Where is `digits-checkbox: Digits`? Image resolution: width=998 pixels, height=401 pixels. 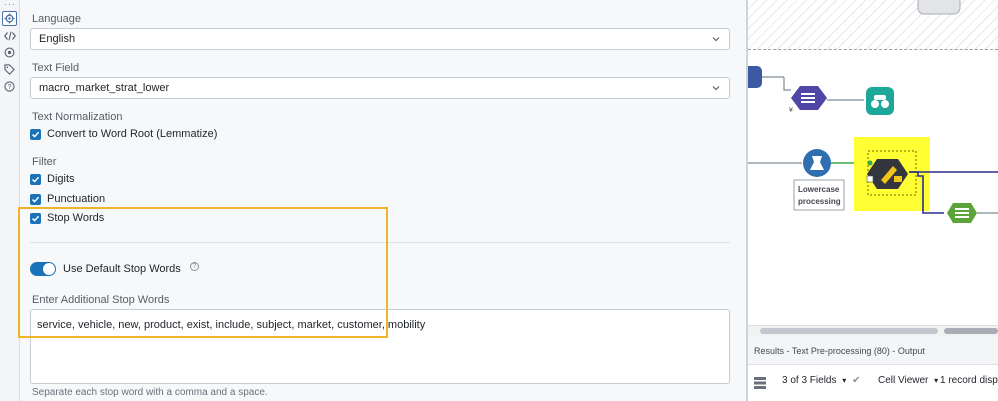 digits-checkbox: Digits is located at coordinates (52, 179).